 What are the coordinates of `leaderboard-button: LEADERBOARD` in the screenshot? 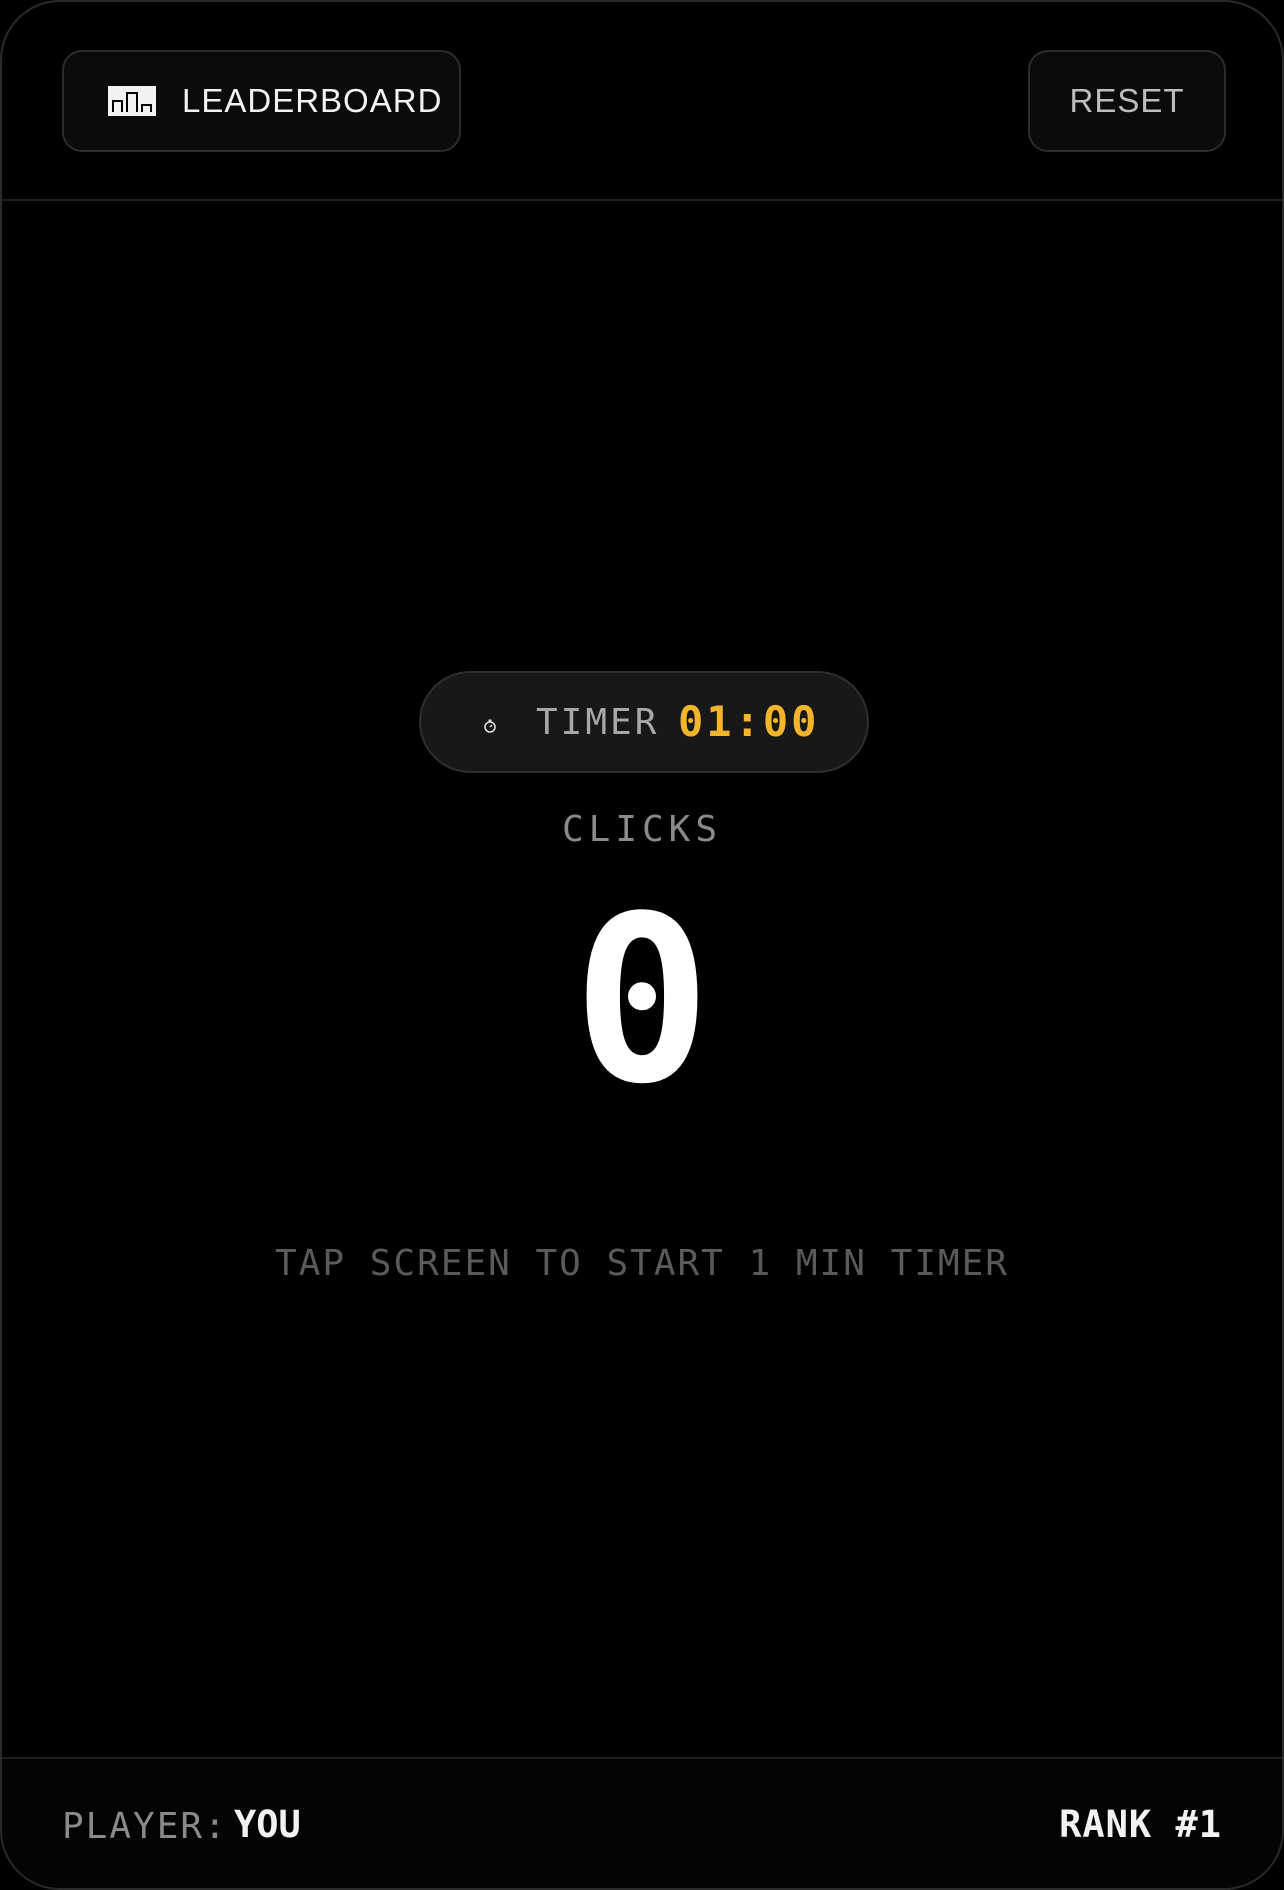 It's located at (261, 101).